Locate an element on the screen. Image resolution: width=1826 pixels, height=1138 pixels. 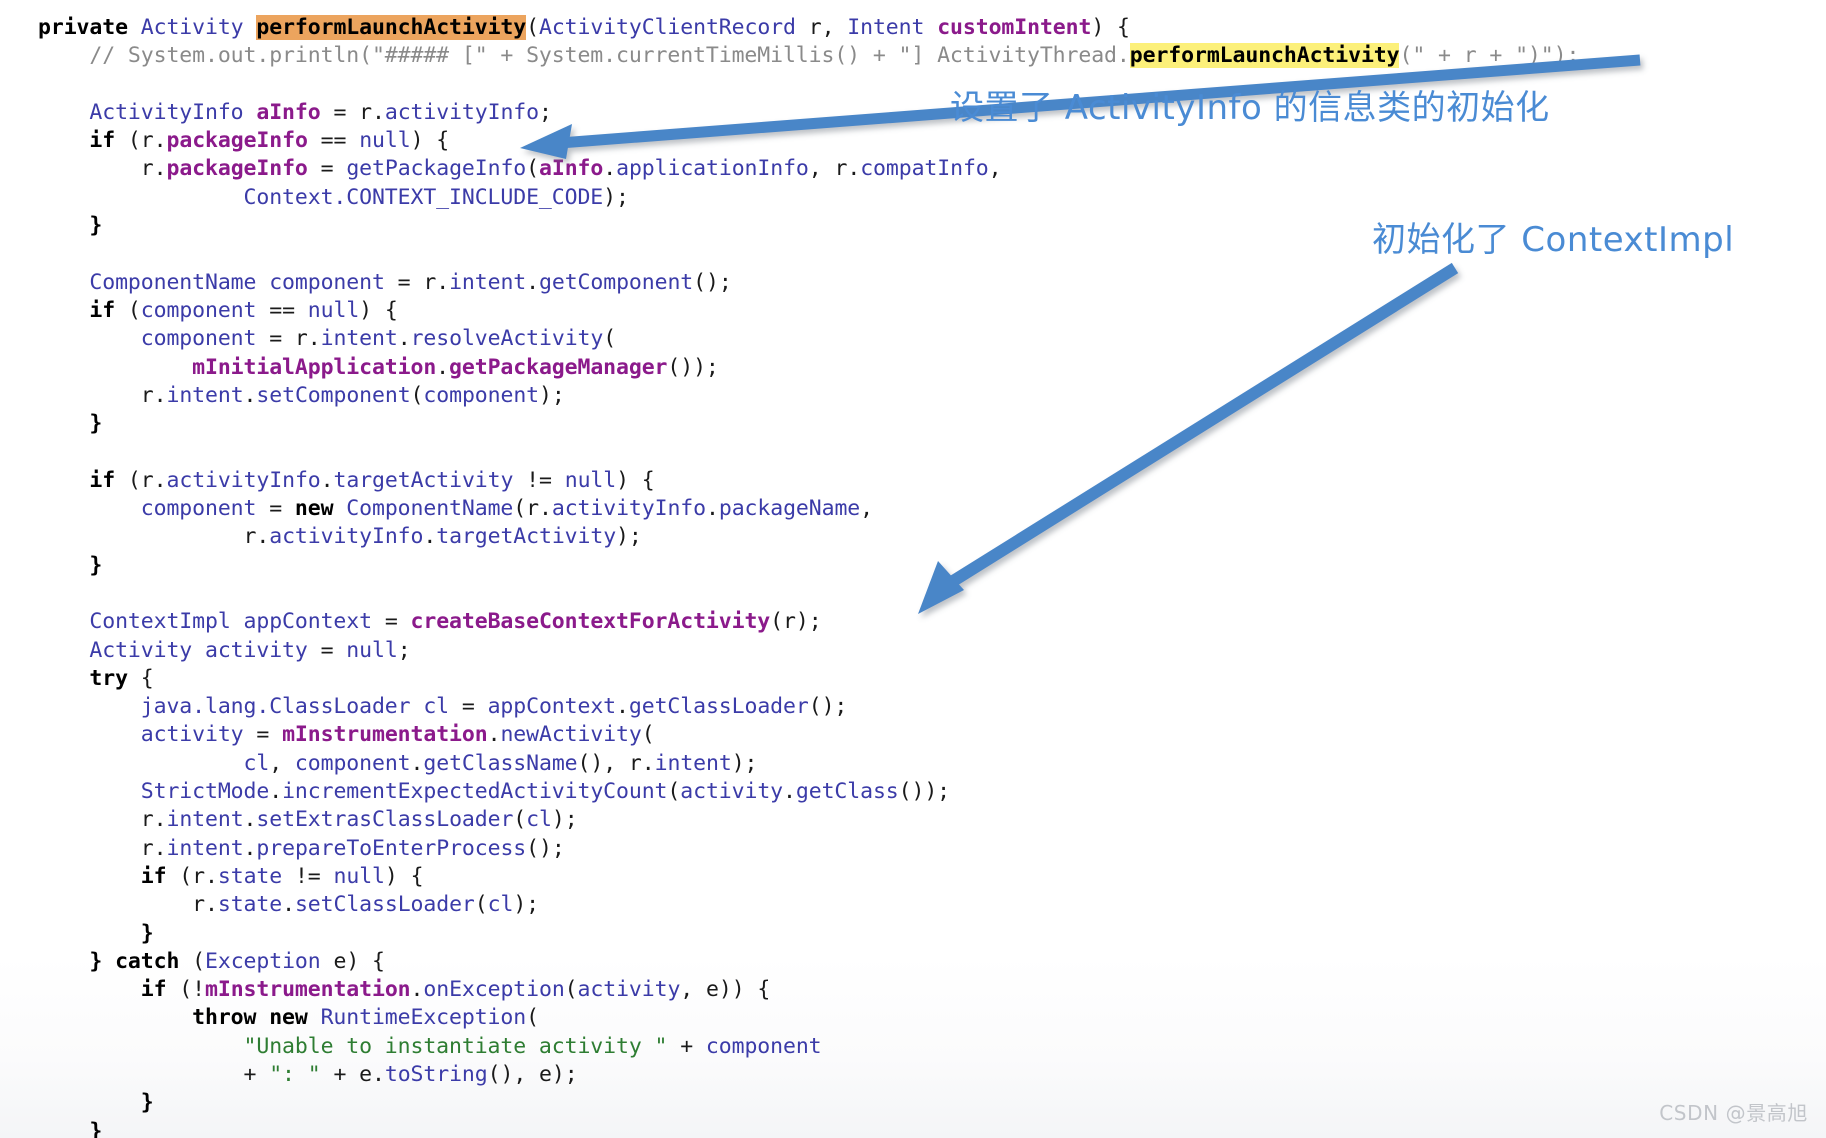
code-token: try is located at coordinates (89, 678).